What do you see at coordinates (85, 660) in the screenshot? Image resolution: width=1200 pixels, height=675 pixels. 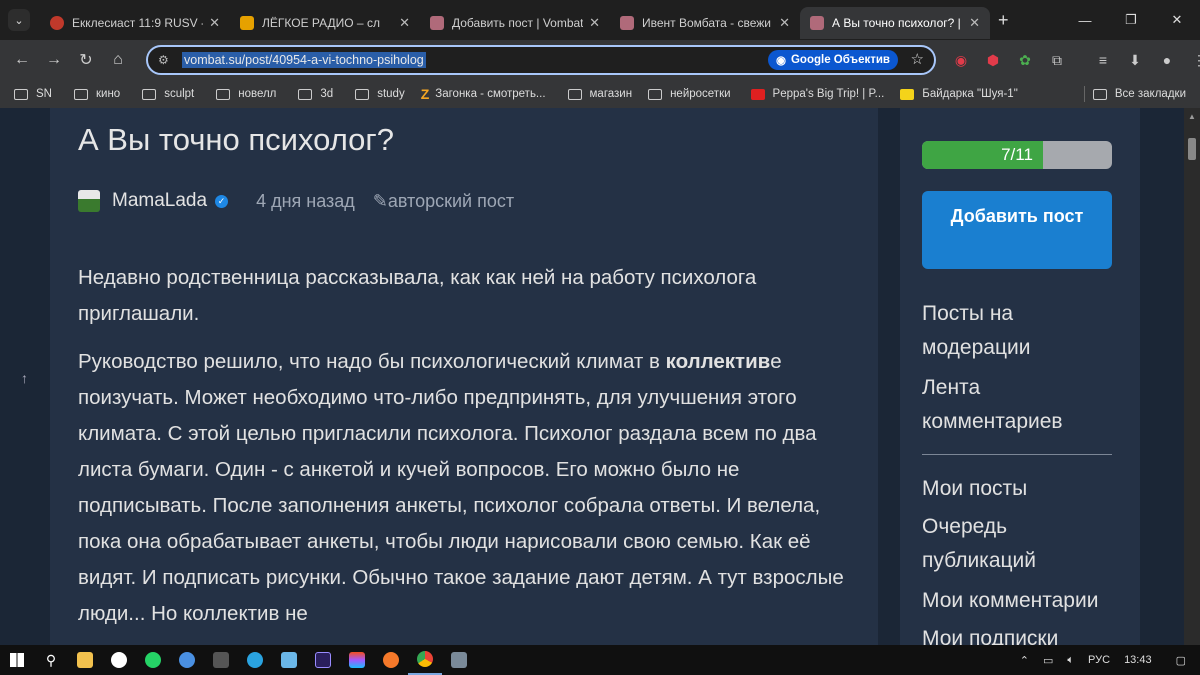 I see `file-explorer-icon` at bounding box center [85, 660].